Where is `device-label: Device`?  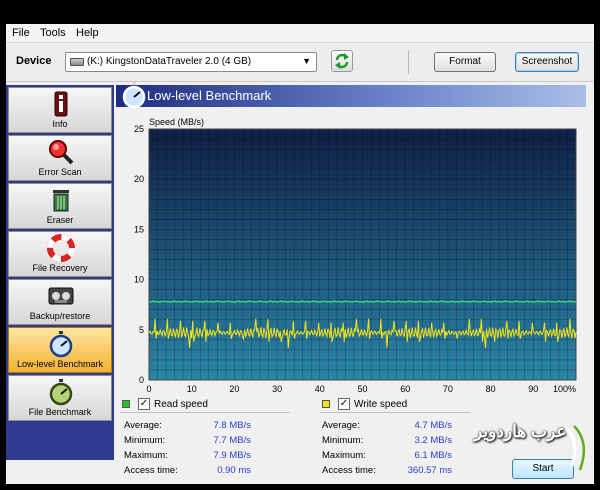
device-label: Device is located at coordinates (34, 61).